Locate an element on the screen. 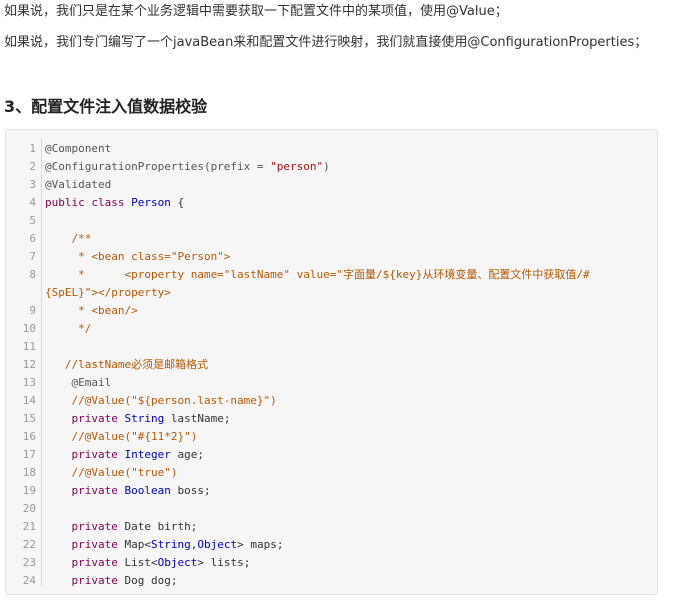 Image resolution: width=681 pixels, height=607 pixels. code-line: //@Value("true") is located at coordinates (111, 473).